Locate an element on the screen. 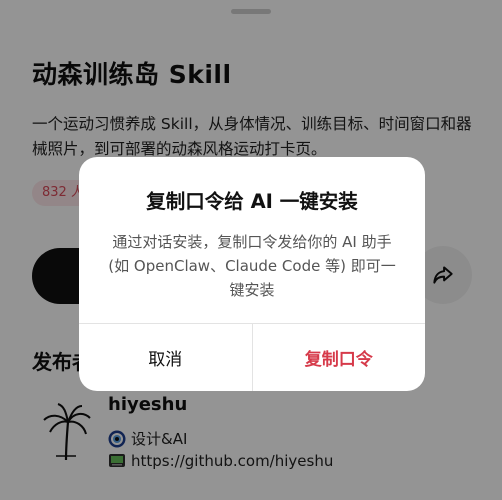  cancel-button: 取消 is located at coordinates (166, 357).